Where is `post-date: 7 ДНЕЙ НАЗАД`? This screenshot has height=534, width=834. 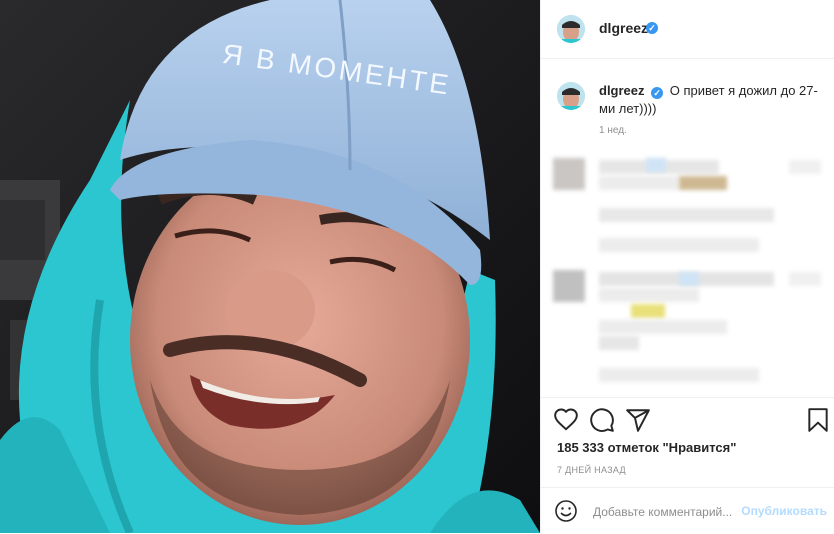
post-date: 7 ДНЕЙ НАЗАД is located at coordinates (591, 470).